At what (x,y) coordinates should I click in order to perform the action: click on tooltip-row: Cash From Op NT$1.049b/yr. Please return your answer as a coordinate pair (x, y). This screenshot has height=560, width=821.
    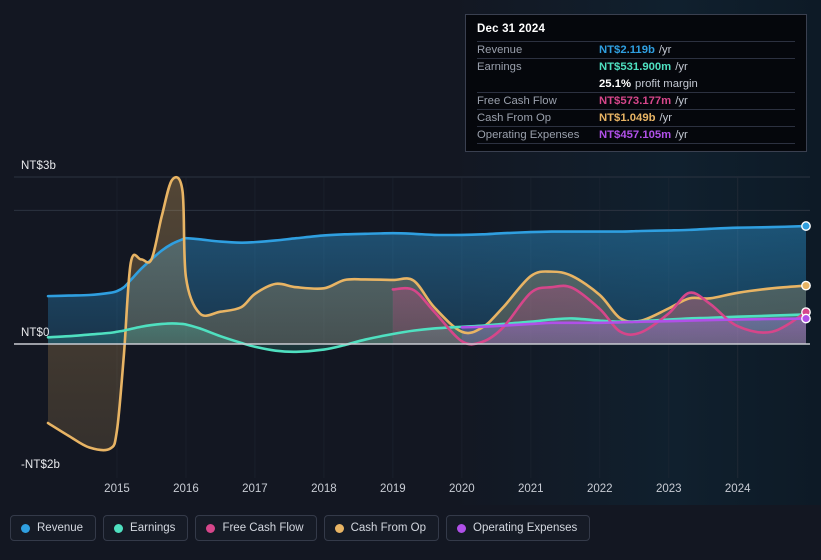
    Looking at the image, I should click on (636, 117).